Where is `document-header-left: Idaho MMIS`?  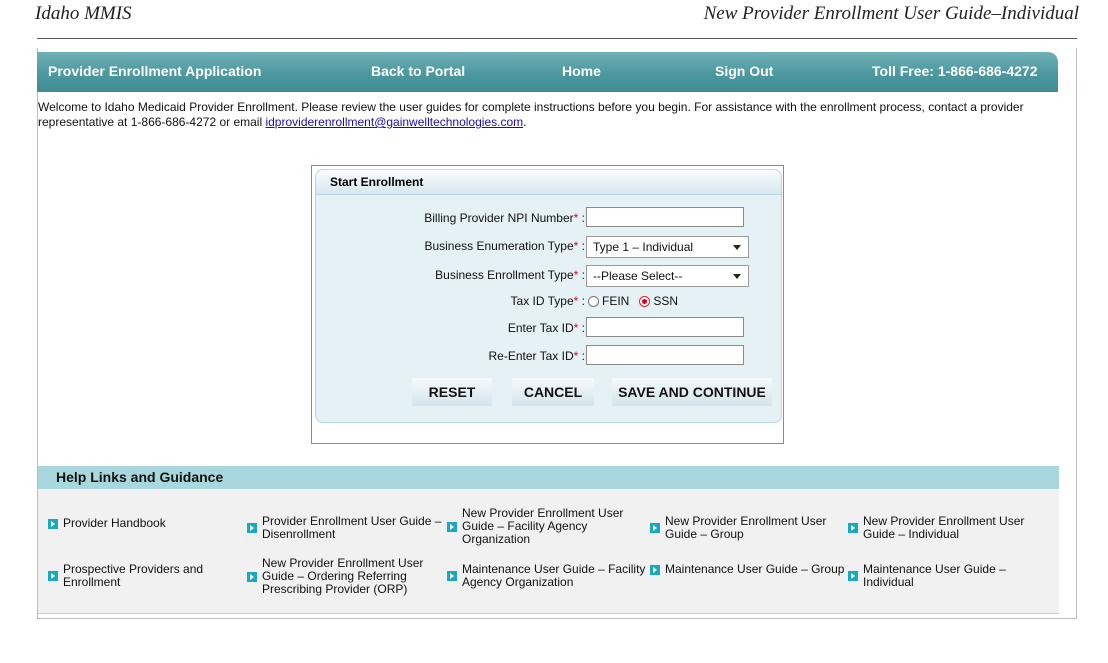
document-header-left: Idaho MMIS is located at coordinates (83, 13).